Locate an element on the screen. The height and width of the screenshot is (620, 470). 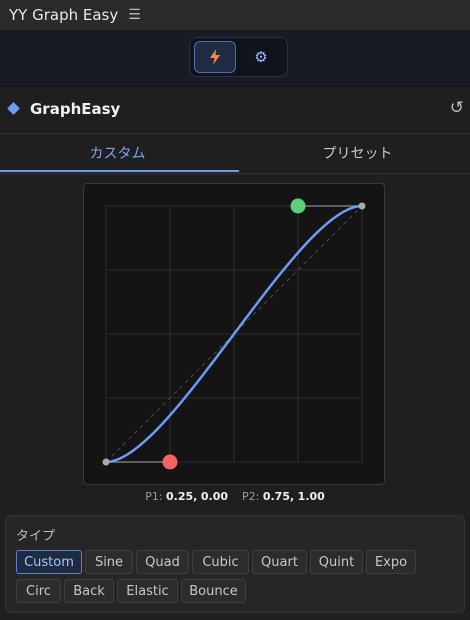
refresh-icon: ↺ is located at coordinates (457, 108).